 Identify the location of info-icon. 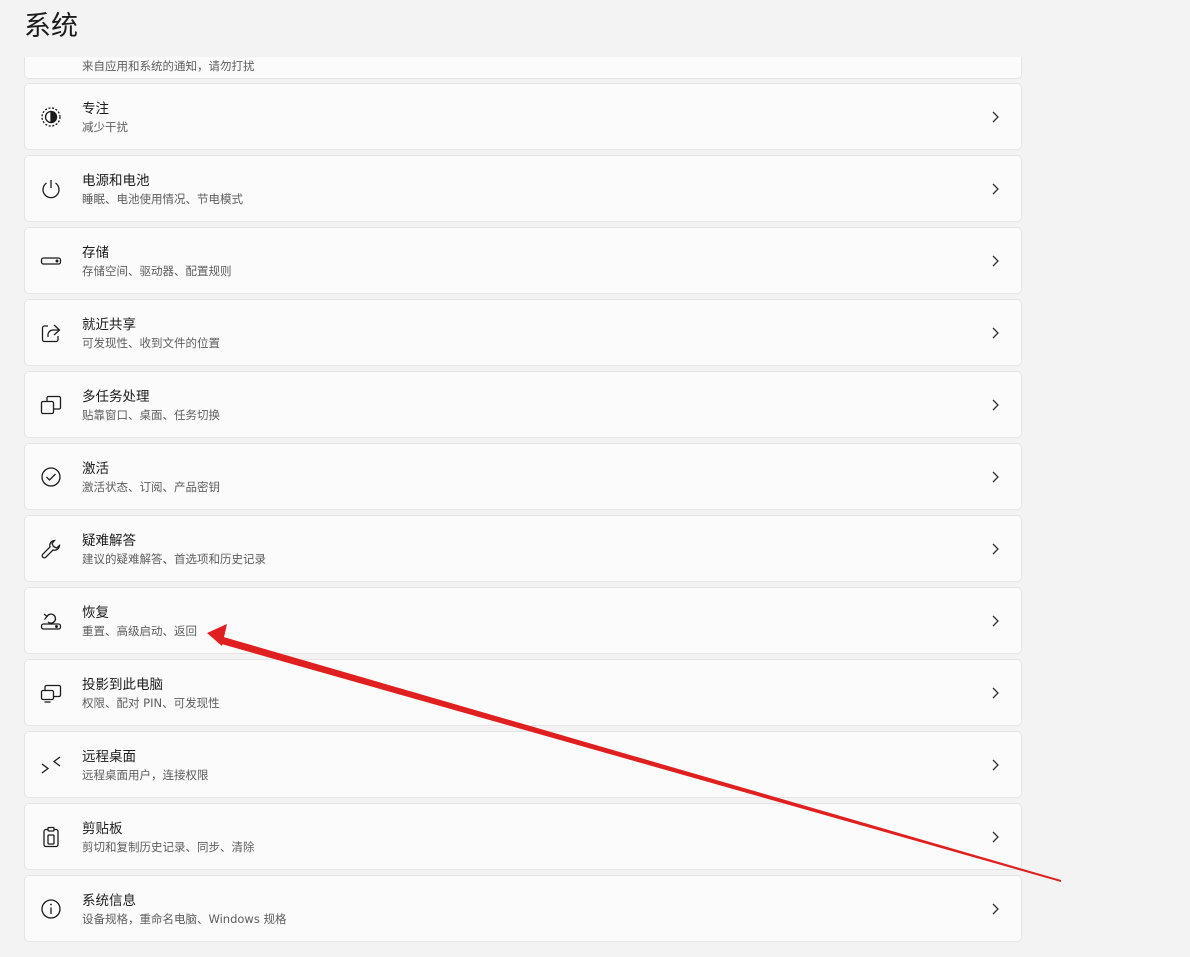
(51, 909).